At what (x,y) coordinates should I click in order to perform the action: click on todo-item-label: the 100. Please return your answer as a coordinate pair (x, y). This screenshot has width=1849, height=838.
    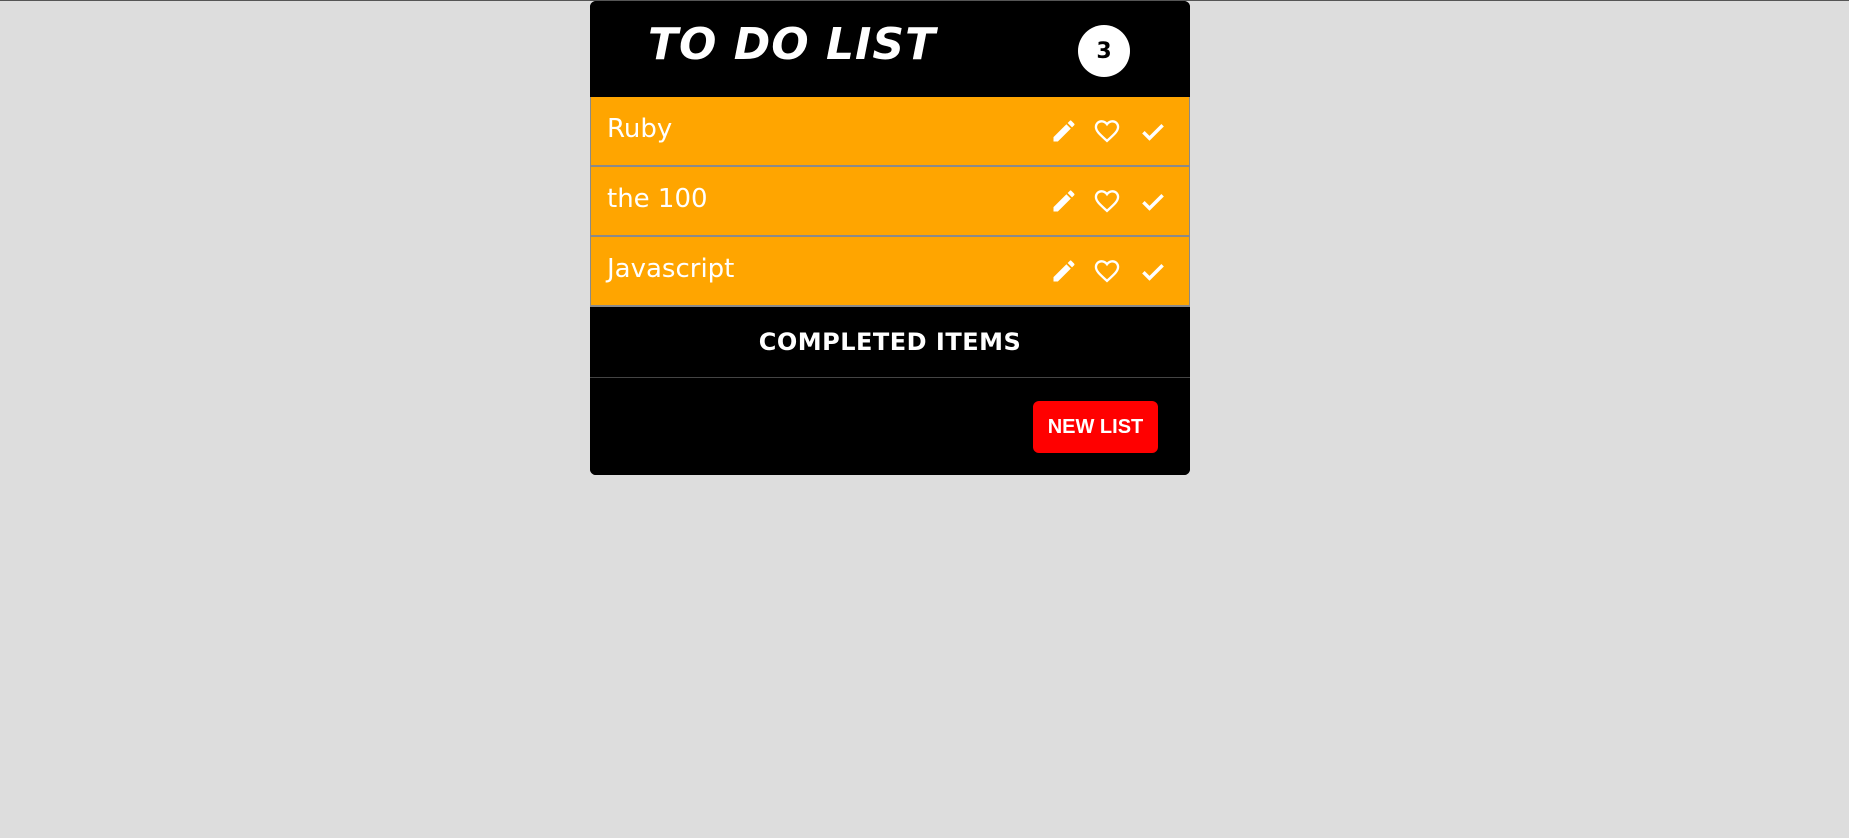
    Looking at the image, I should click on (657, 199).